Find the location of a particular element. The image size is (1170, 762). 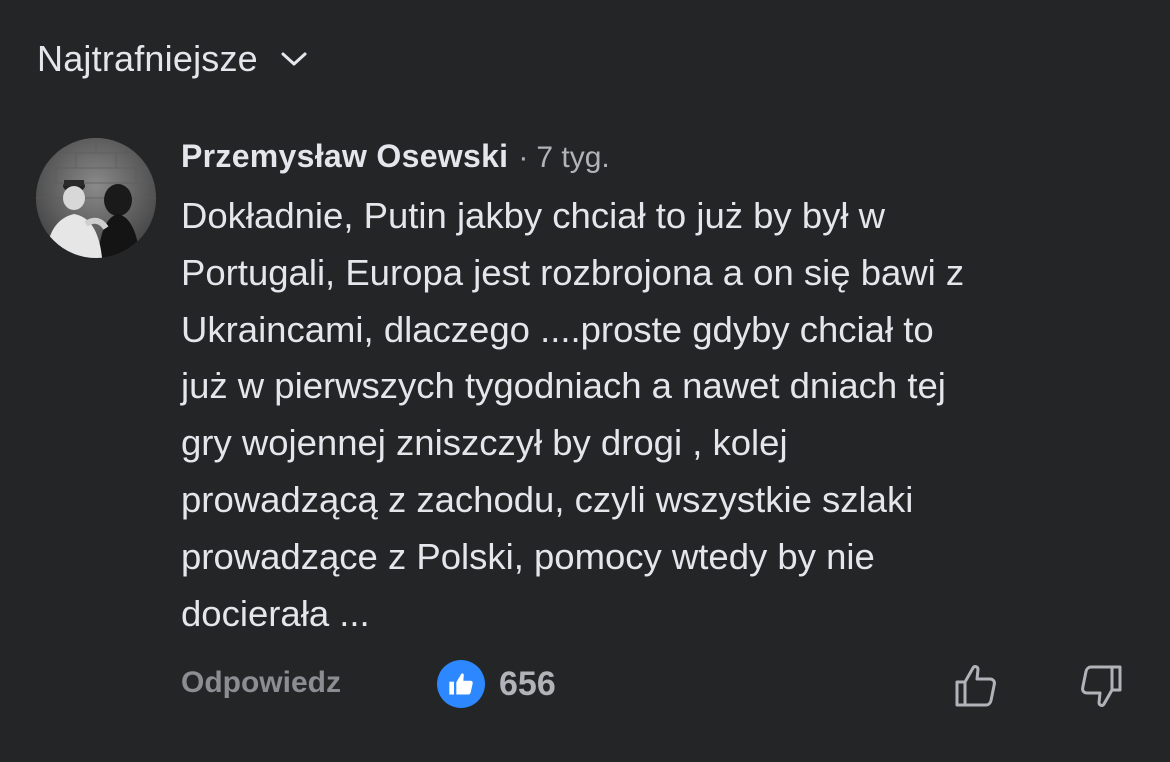

comment-timestamp: 7 tyg. is located at coordinates (572, 158).